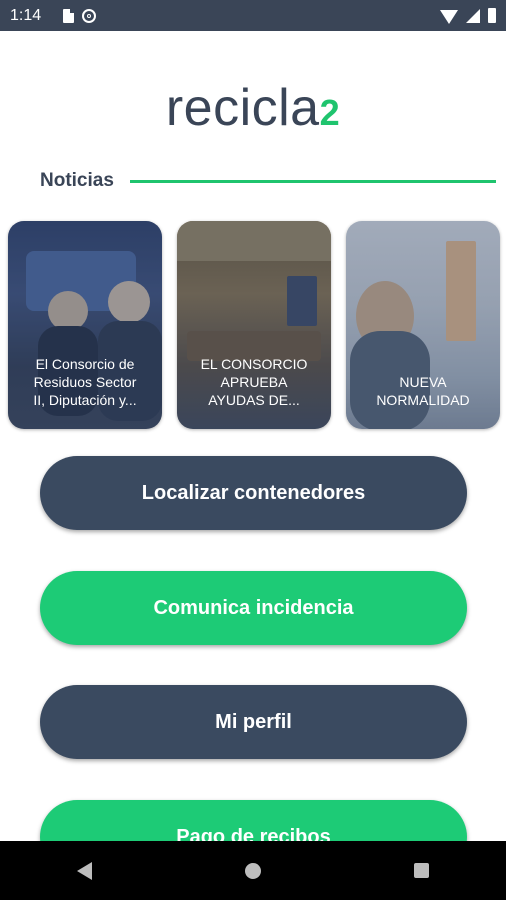 This screenshot has height=900, width=506. I want to click on status-bar: 1:14, so click(253, 15).